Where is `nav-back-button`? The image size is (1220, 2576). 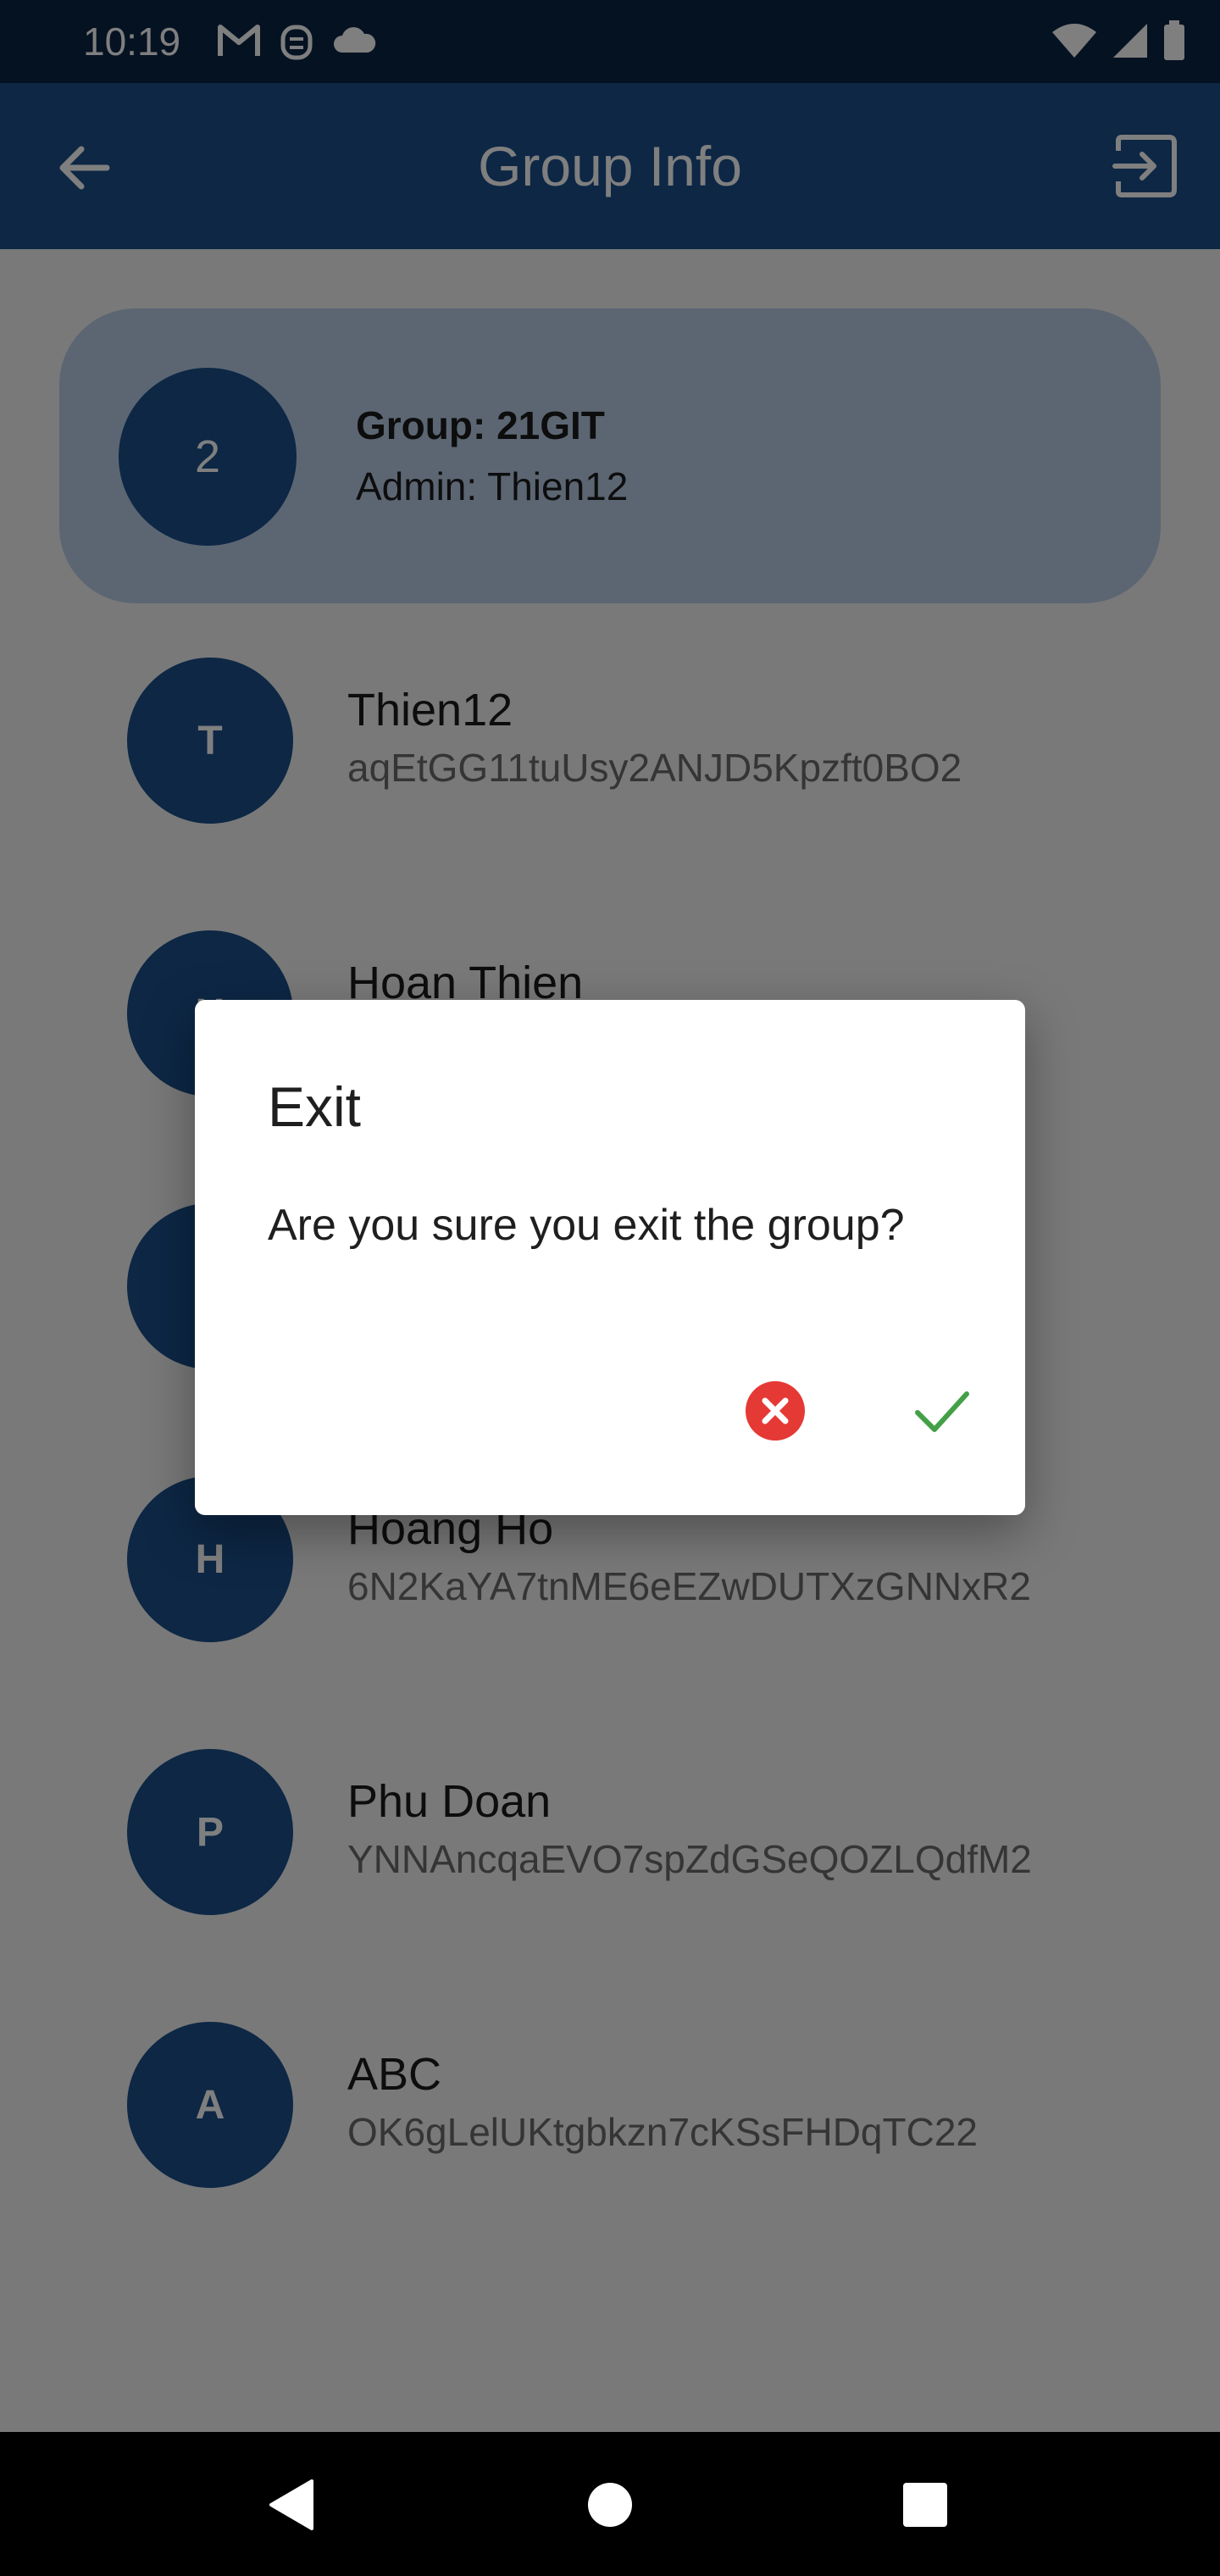 nav-back-button is located at coordinates (291, 2504).